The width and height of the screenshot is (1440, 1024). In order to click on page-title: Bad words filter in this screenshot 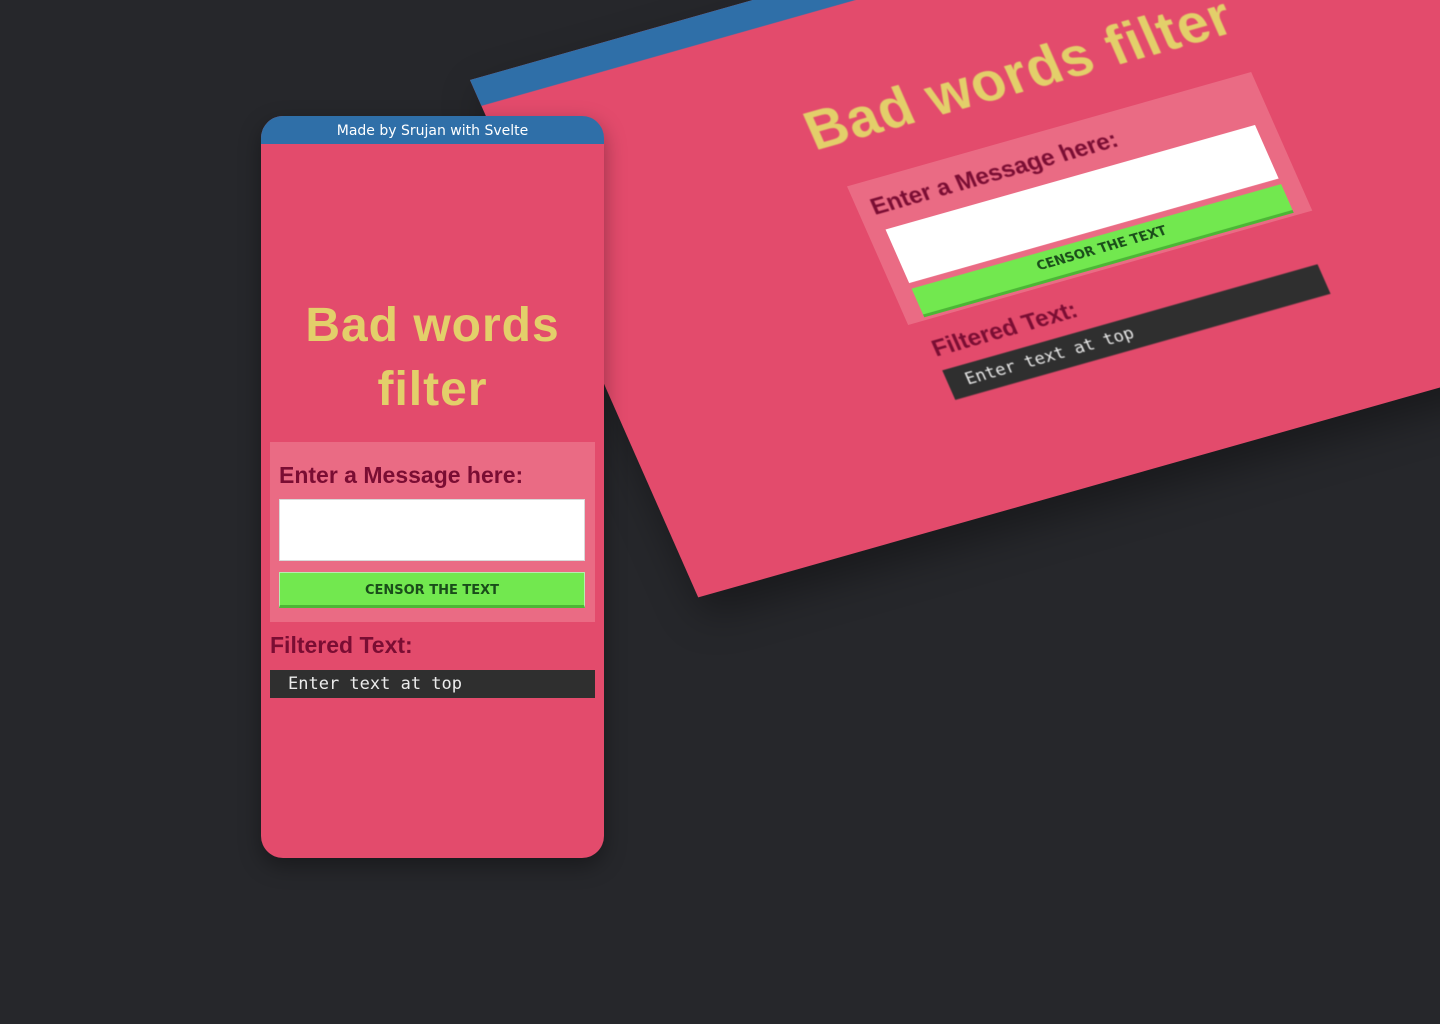, I will do `click(432, 358)`.